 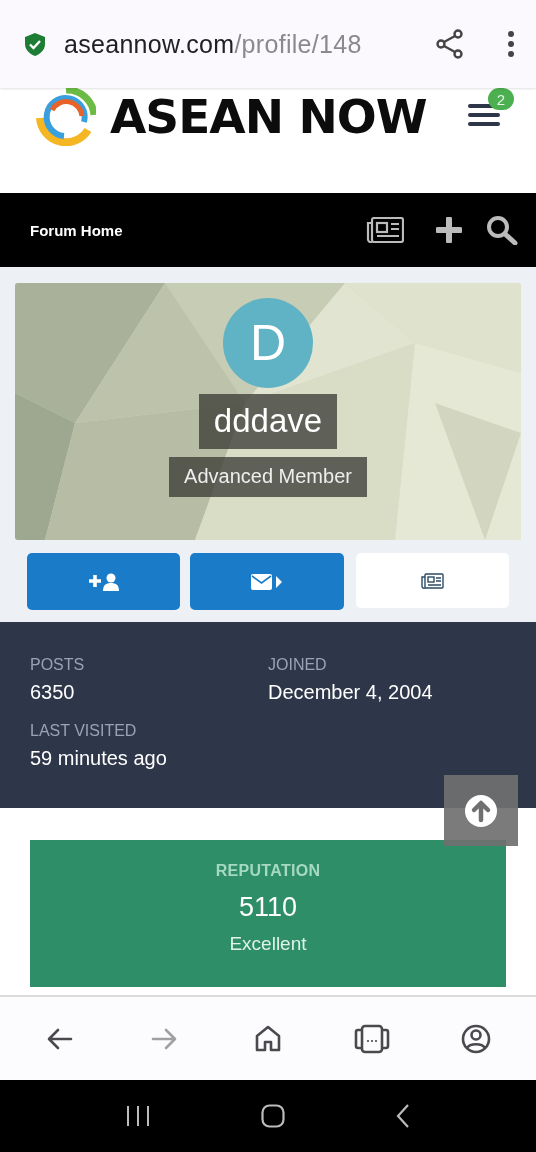 I want to click on forward-arrow-icon, so click(x=164, y=1038).